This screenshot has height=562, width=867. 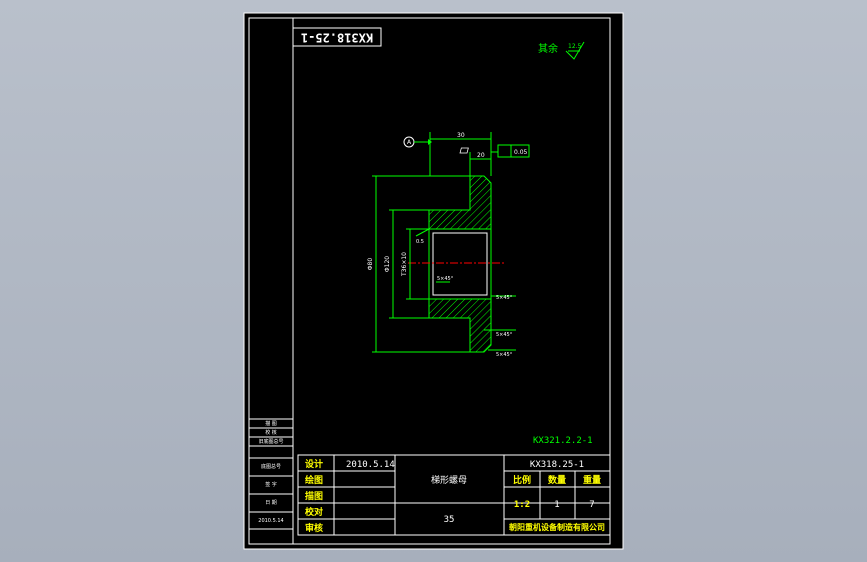 I want to click on dim-top-flange: 20, so click(x=481, y=155).